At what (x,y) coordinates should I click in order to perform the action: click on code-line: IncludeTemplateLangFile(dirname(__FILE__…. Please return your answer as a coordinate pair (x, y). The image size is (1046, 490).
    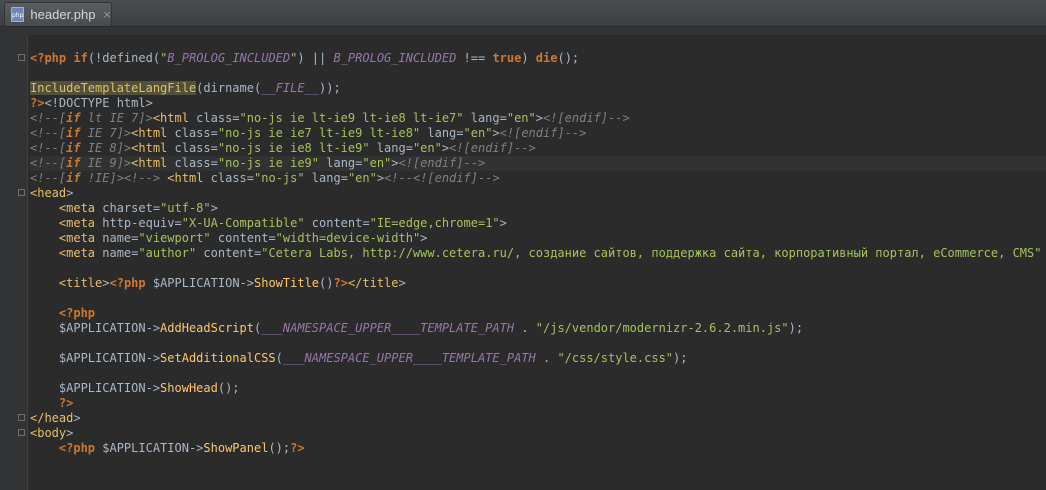
    Looking at the image, I should click on (185, 88).